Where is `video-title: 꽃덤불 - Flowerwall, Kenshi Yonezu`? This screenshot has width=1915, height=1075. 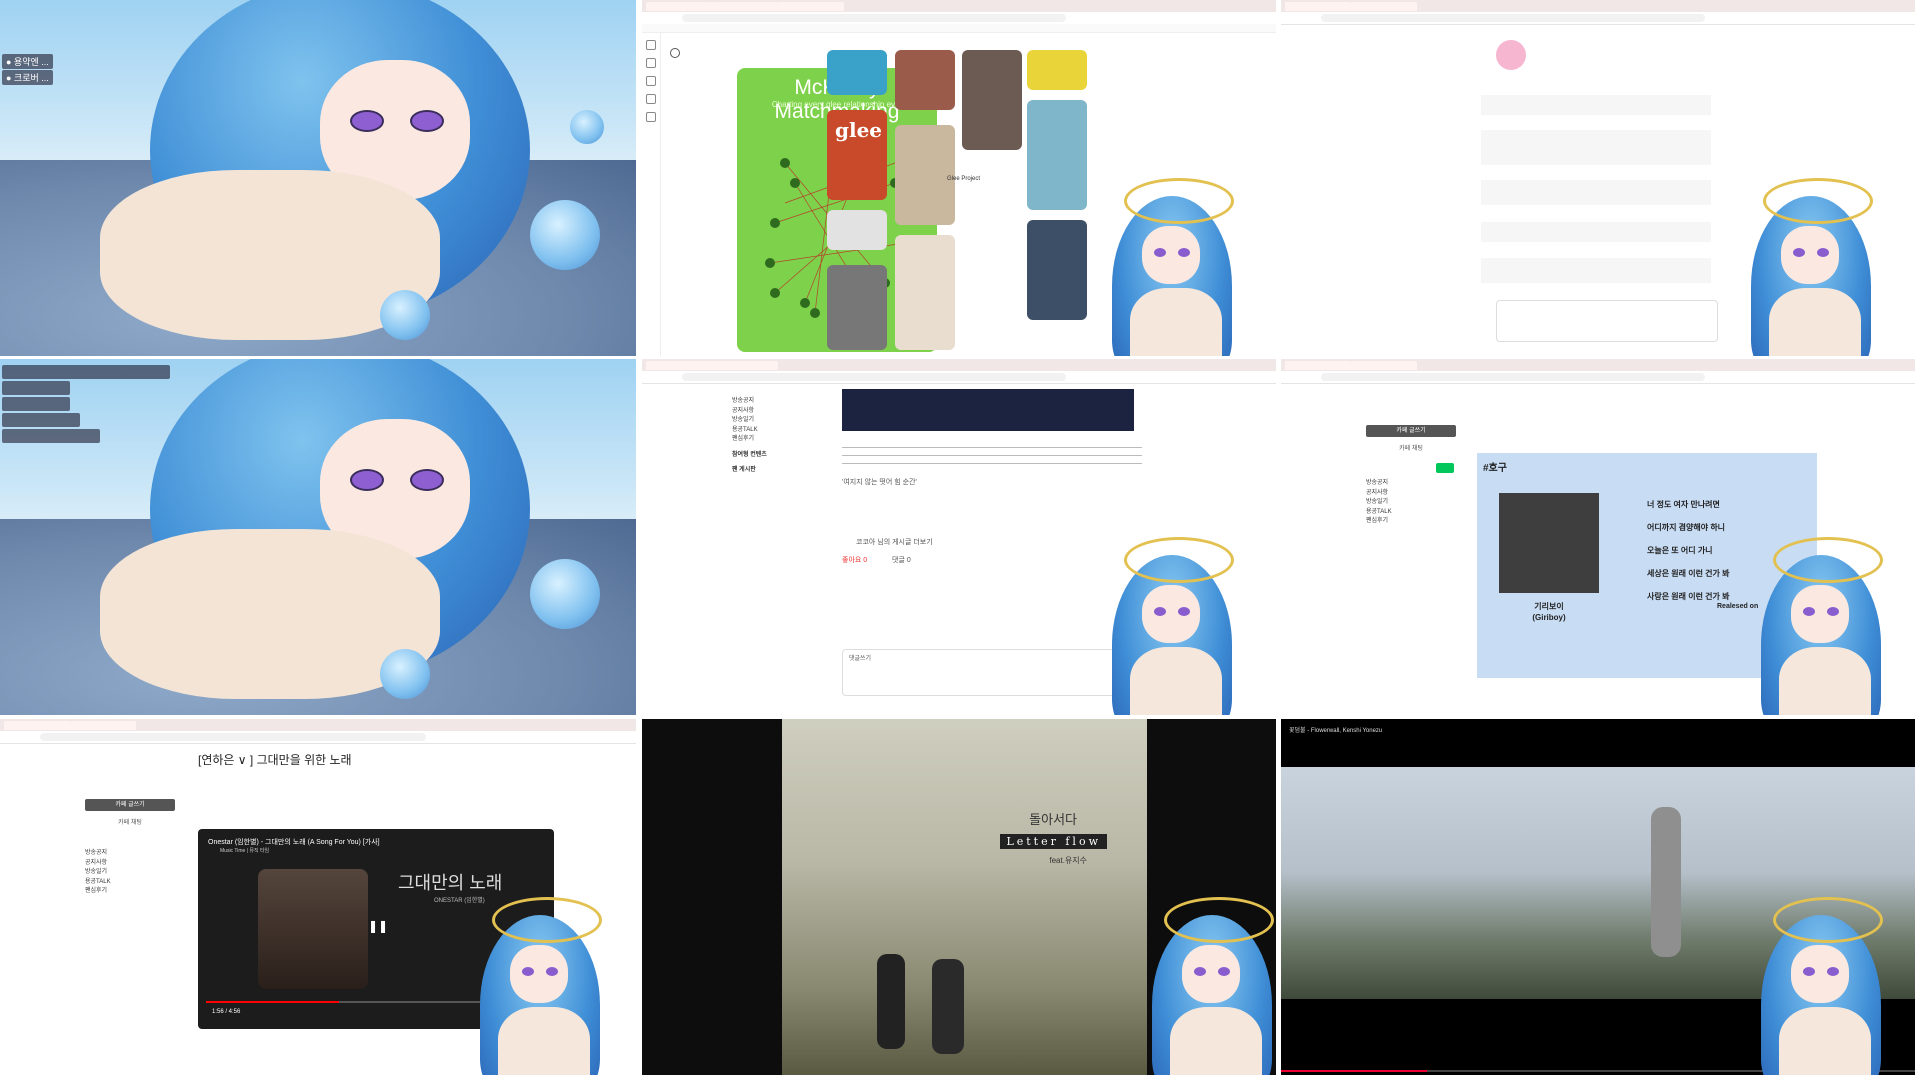 video-title: 꽃덤불 - Flowerwall, Kenshi Yonezu is located at coordinates (1336, 731).